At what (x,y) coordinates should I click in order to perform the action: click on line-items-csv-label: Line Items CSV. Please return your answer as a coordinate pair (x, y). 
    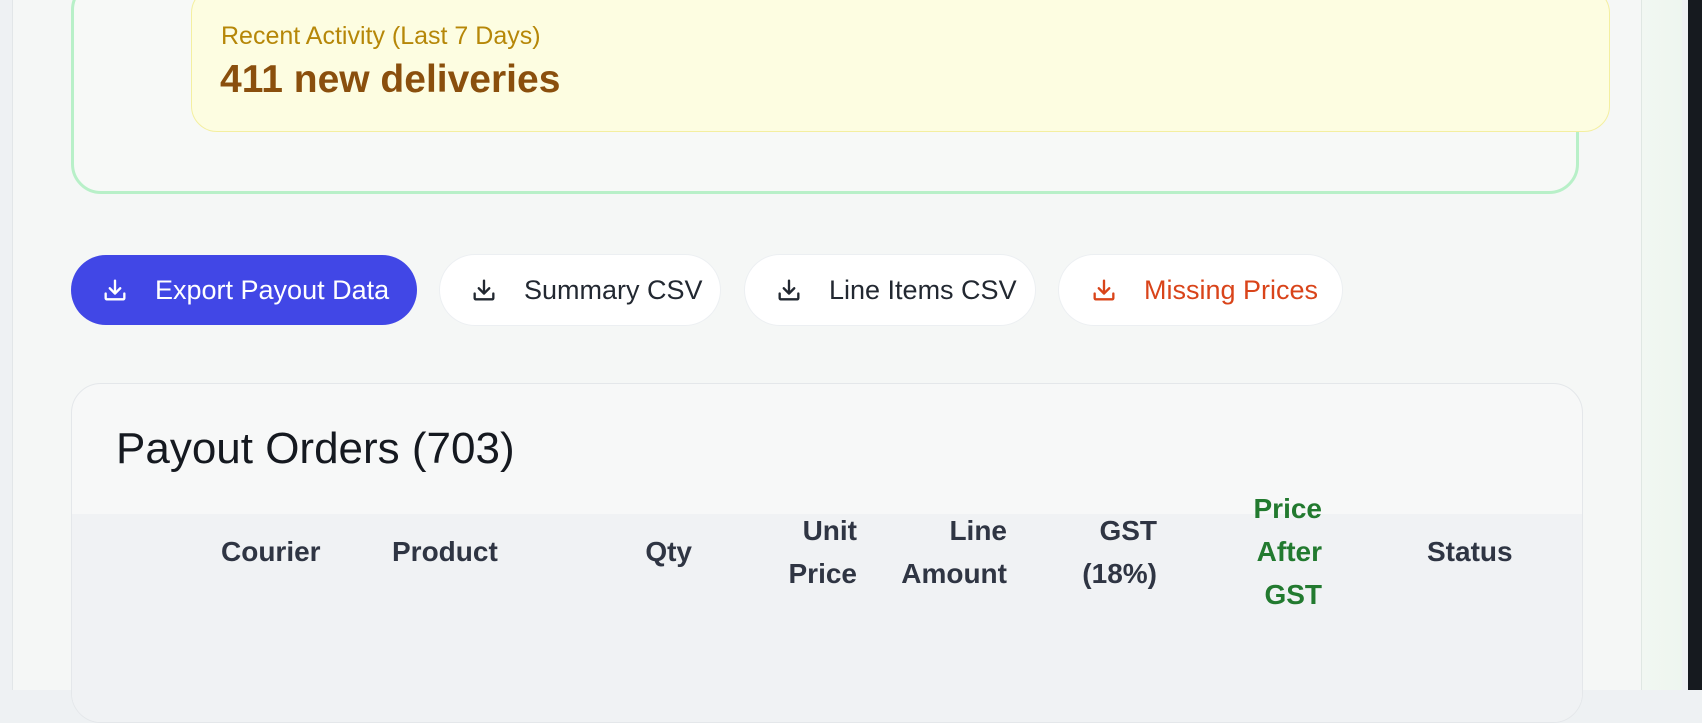
    Looking at the image, I should click on (923, 289).